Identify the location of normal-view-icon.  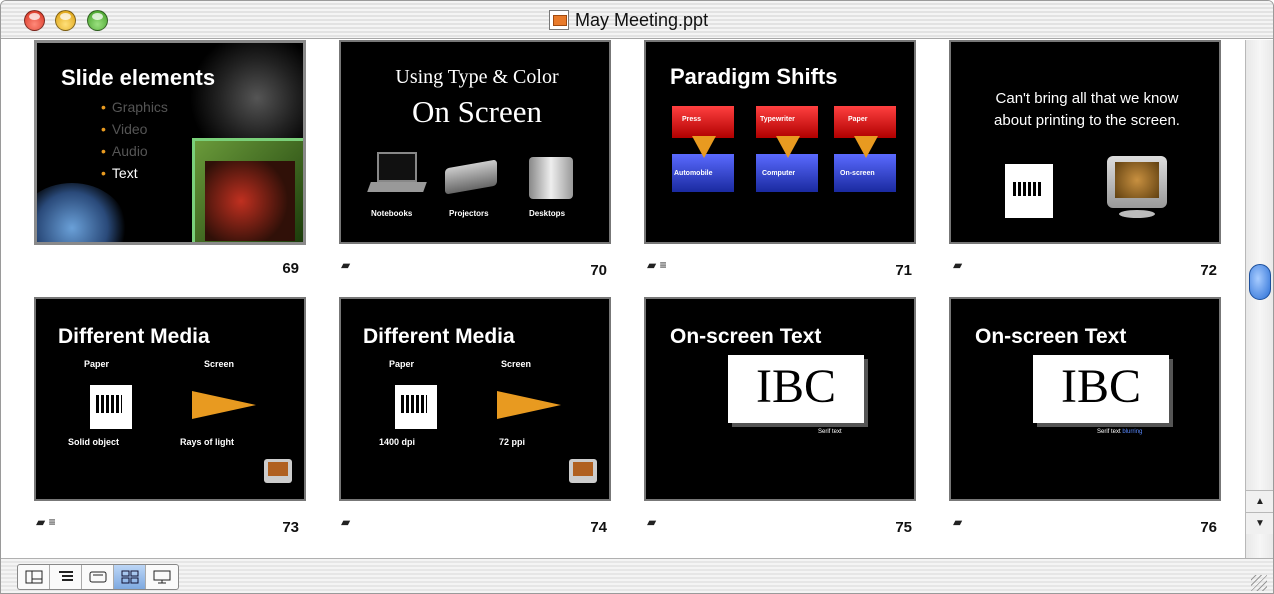
(34, 577).